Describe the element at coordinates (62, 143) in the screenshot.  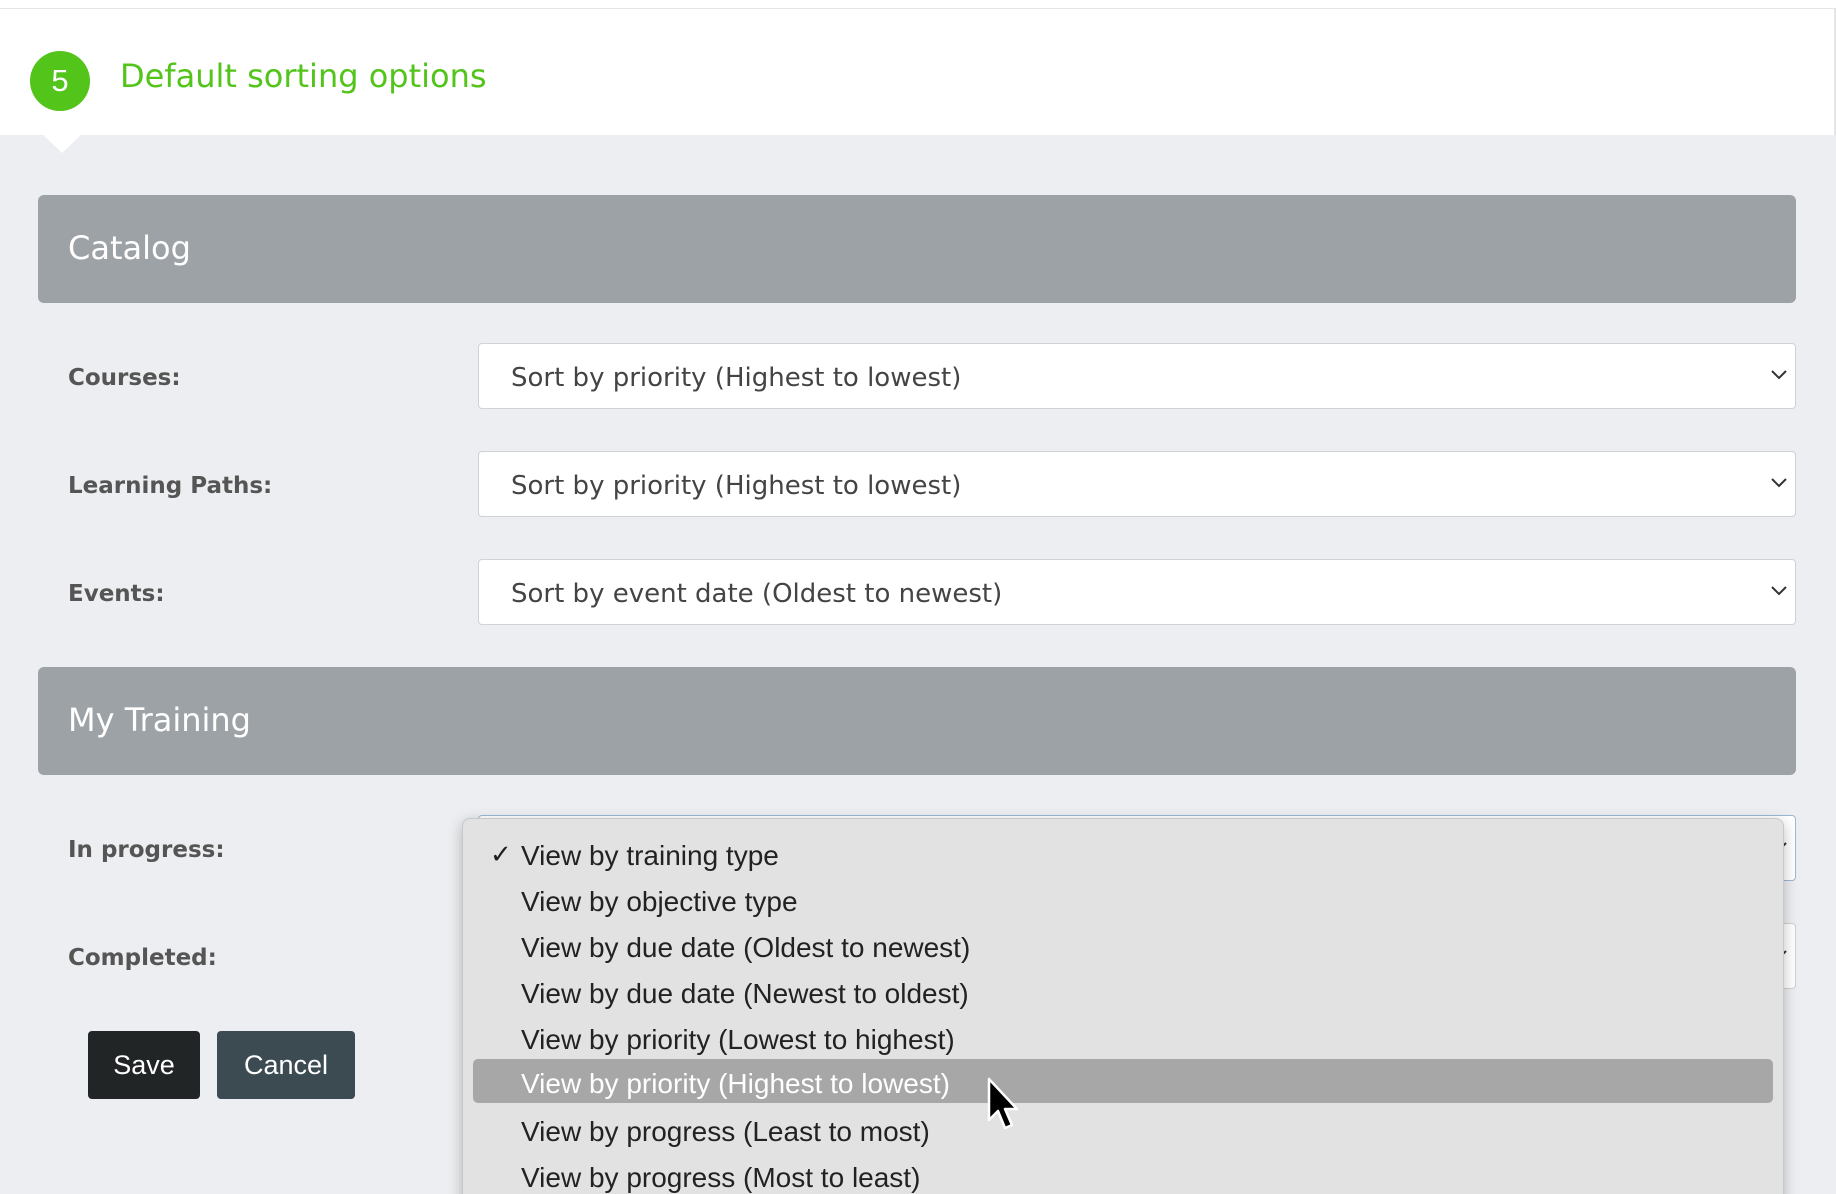
I see `step-pointer-arrow` at that location.